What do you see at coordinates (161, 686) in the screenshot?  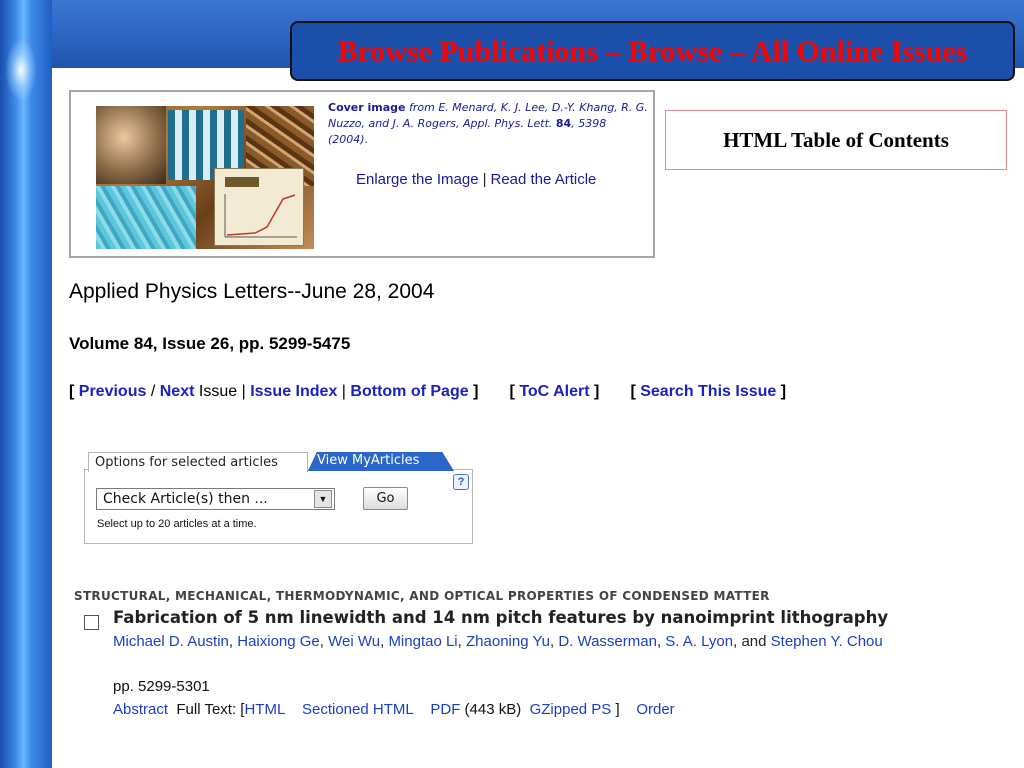 I see `article-pages: pp. 5299-5301` at bounding box center [161, 686].